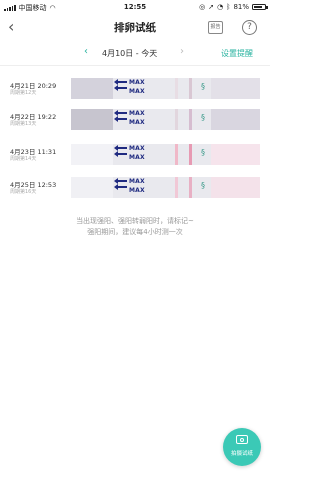  What do you see at coordinates (249, 27) in the screenshot?
I see `help-button: ?` at bounding box center [249, 27].